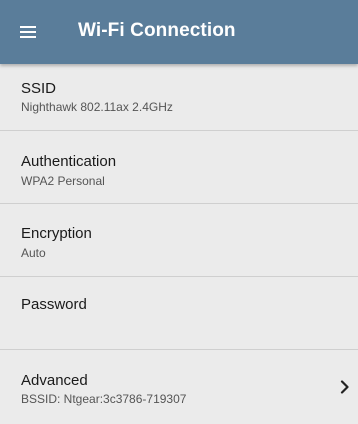 Image resolution: width=358 pixels, height=424 pixels. Describe the element at coordinates (157, 30) in the screenshot. I see `page-title: Wi-Fi Connection` at that location.